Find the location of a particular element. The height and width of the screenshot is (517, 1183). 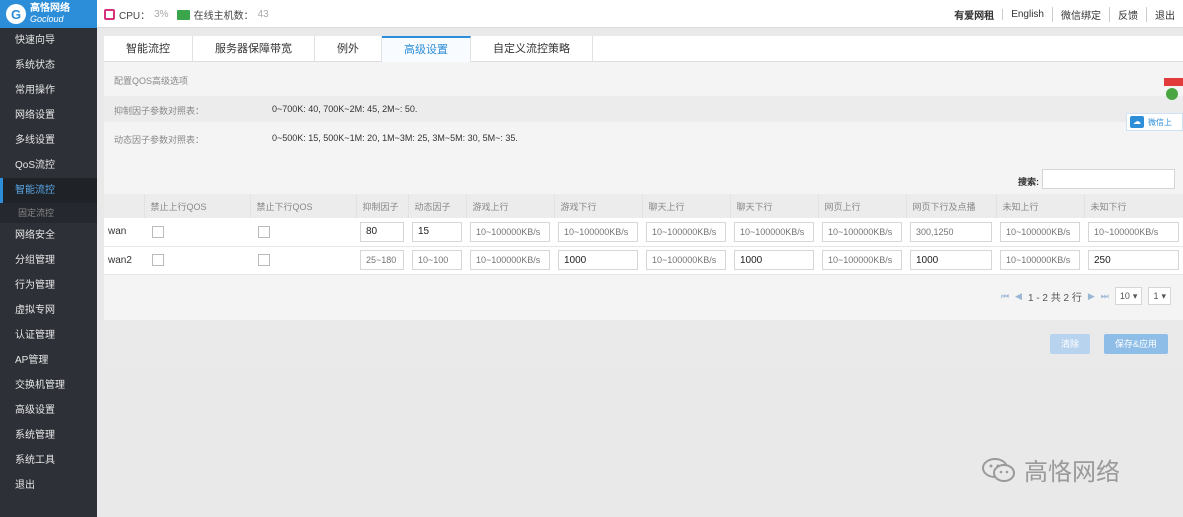

col-header-game-down: 游戏下行 is located at coordinates (598, 206).